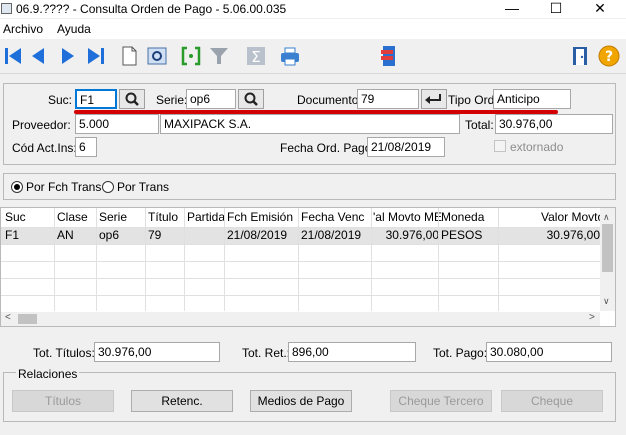 This screenshot has width=626, height=435. What do you see at coordinates (44, 148) in the screenshot?
I see `cod-act-label: Cód Act.Ins:` at bounding box center [44, 148].